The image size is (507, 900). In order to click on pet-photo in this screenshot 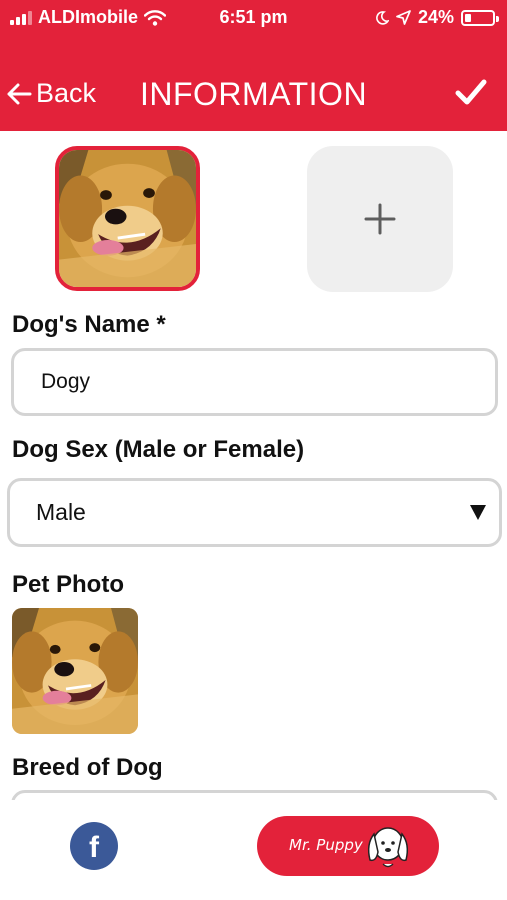, I will do `click(75, 671)`.